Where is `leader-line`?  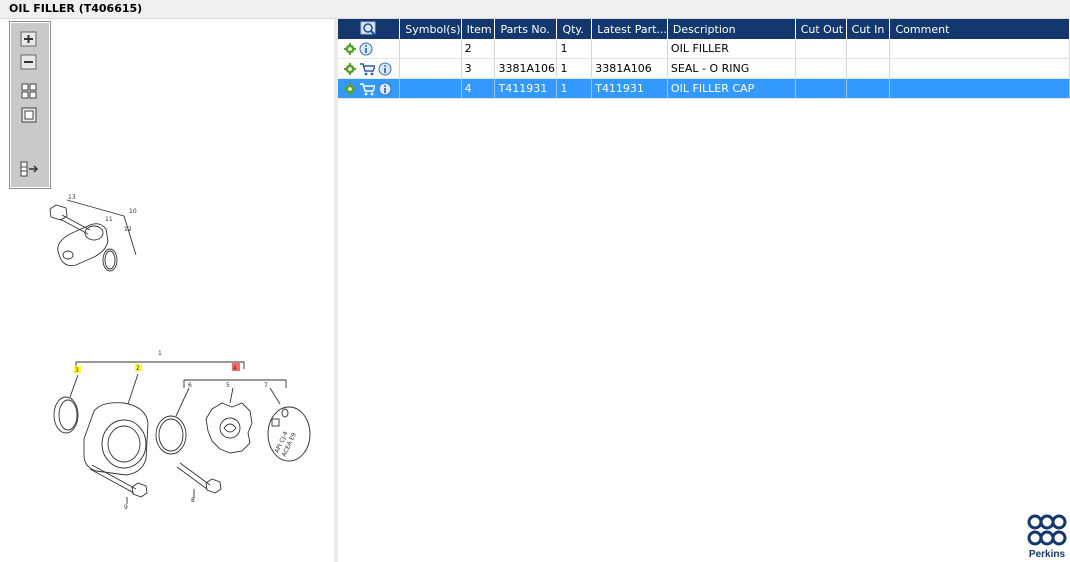
leader-line is located at coordinates (95, 208).